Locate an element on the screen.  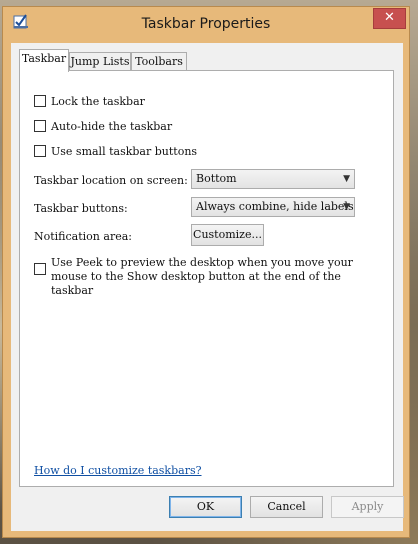
ok-button: OK is located at coordinates (205, 507).